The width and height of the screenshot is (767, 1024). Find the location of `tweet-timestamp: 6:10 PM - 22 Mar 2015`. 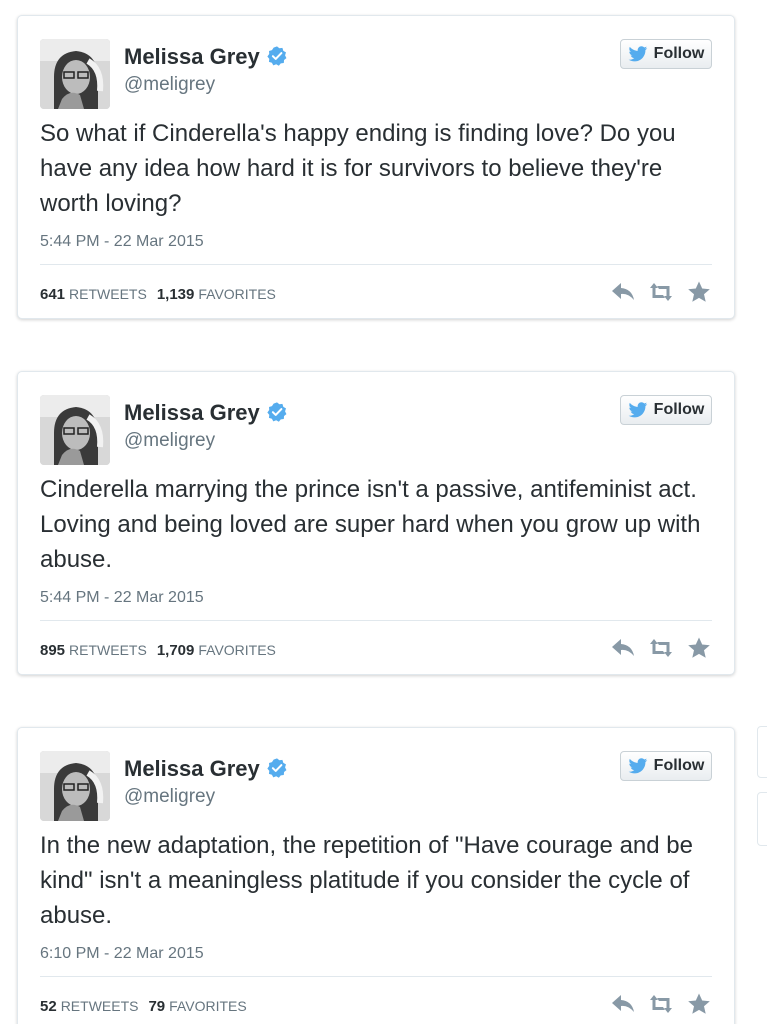

tweet-timestamp: 6:10 PM - 22 Mar 2015 is located at coordinates (122, 954).